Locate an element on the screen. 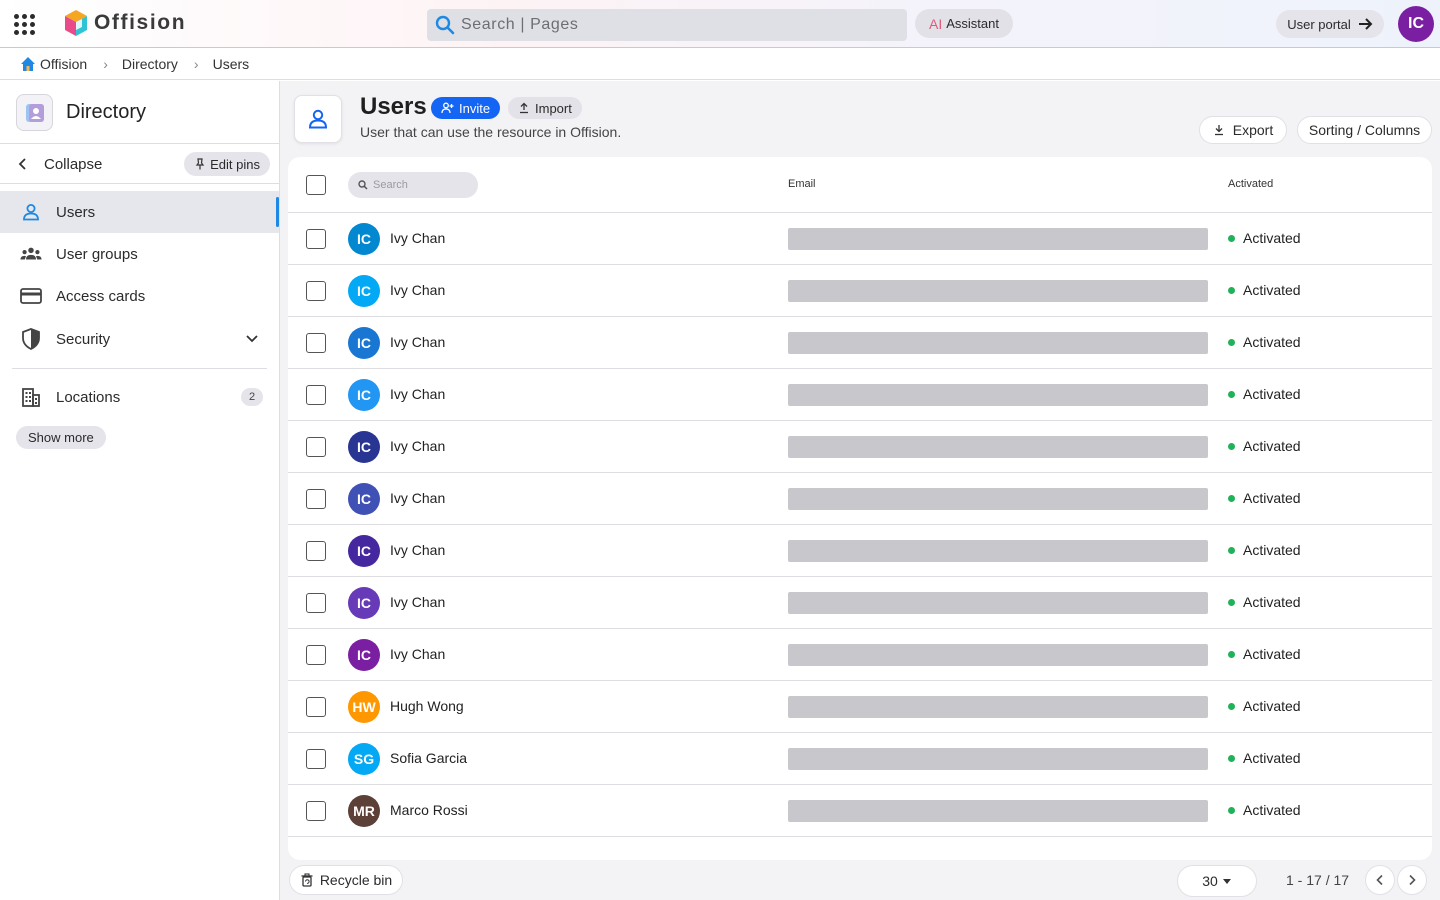 Image resolution: width=1440 pixels, height=900 pixels. table-header: Email Activated is located at coordinates (860, 185).